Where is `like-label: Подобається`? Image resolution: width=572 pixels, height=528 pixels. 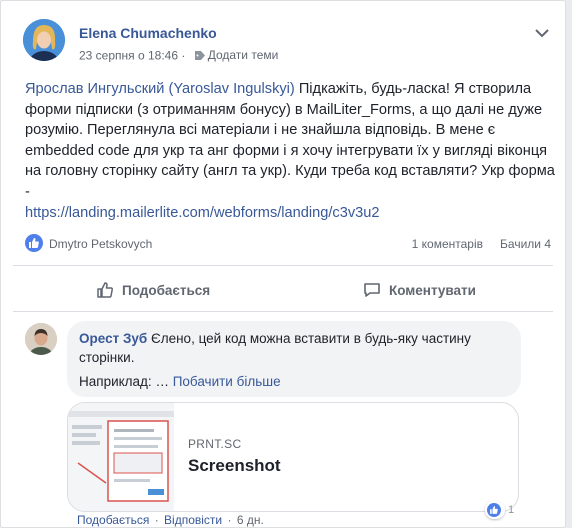 like-label: Подобається is located at coordinates (166, 290).